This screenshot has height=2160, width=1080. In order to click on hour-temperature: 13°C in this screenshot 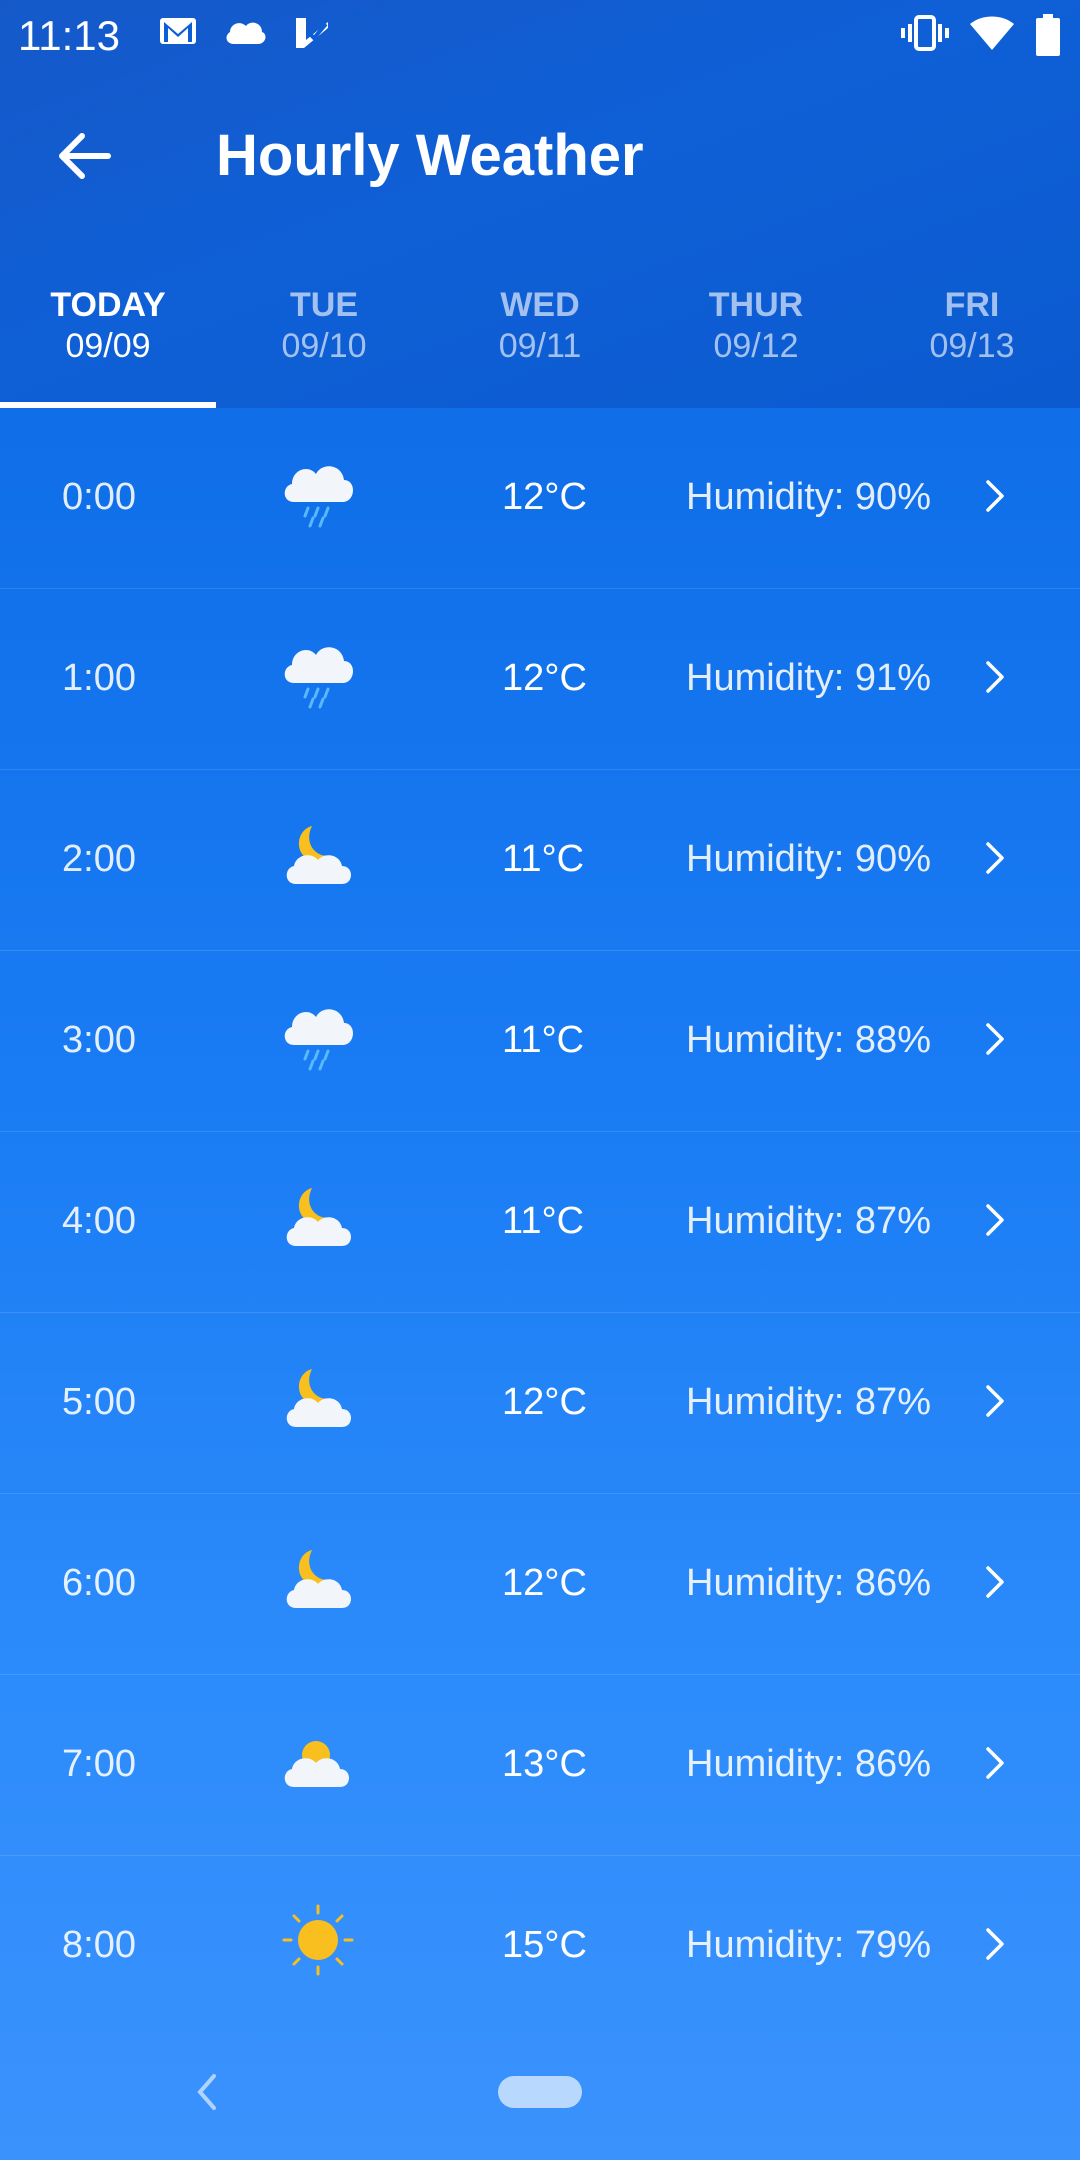, I will do `click(544, 1764)`.